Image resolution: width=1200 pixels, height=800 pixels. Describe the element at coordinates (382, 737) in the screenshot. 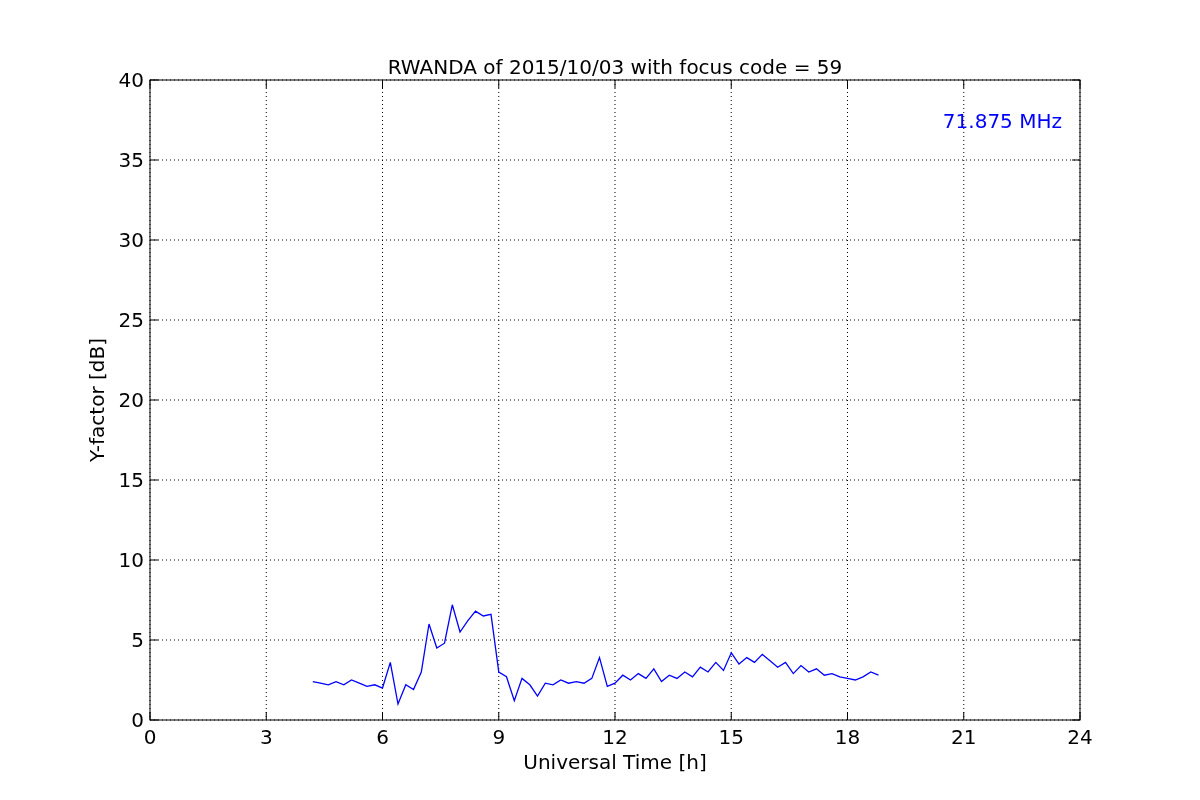

I see `tick-label: 6` at that location.